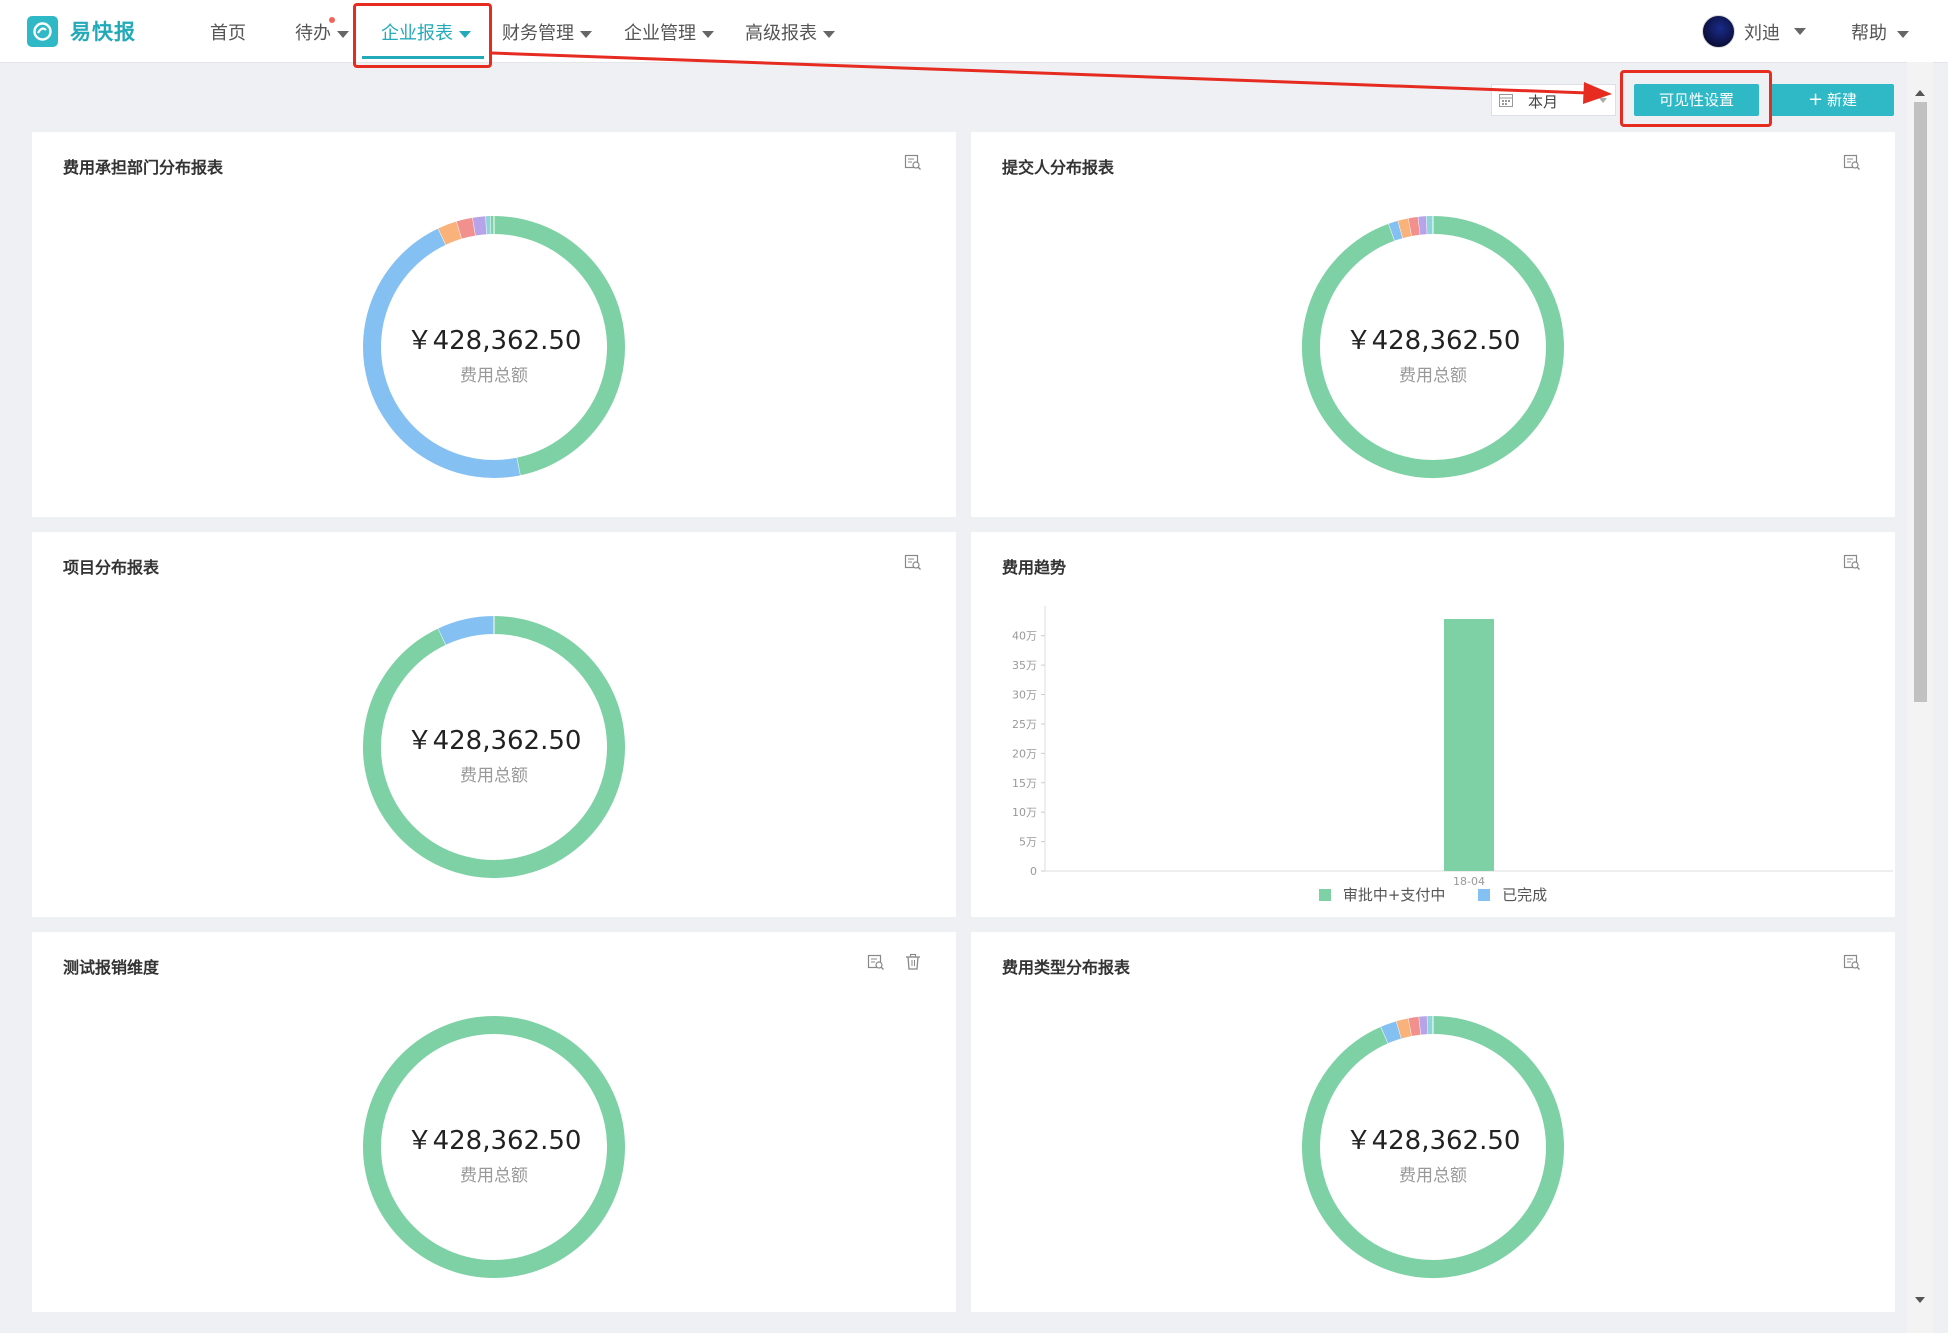 The width and height of the screenshot is (1948, 1333). What do you see at coordinates (1696, 98) in the screenshot?
I see `annotation-box-visibility-settings` at bounding box center [1696, 98].